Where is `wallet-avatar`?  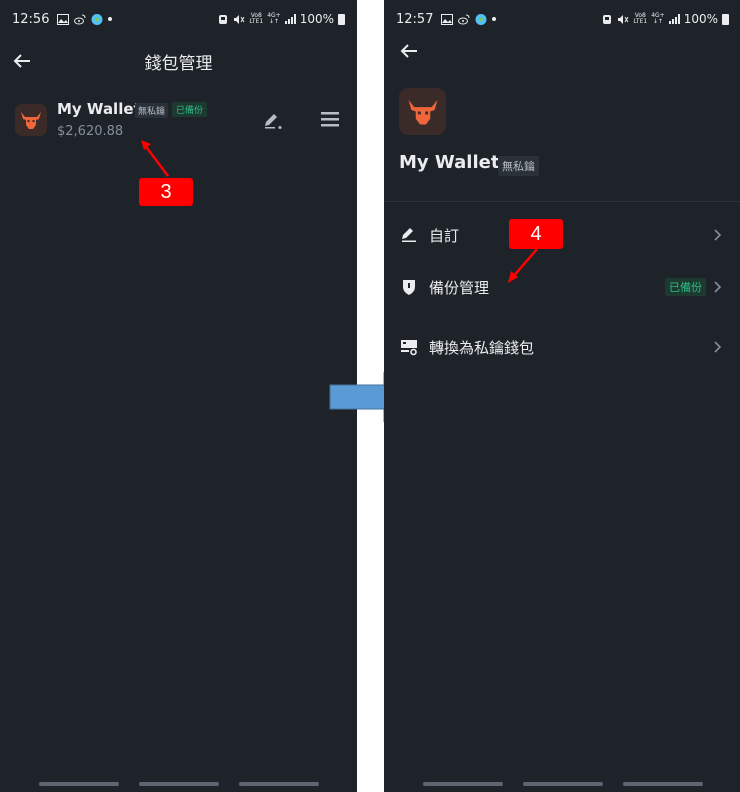 wallet-avatar is located at coordinates (31, 120).